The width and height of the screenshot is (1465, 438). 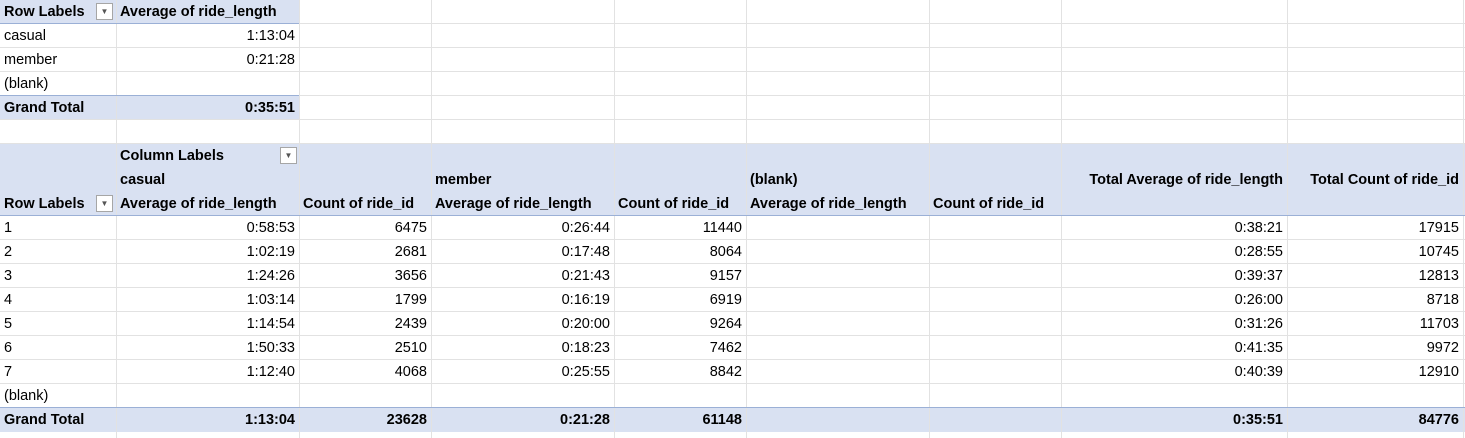 I want to click on pivot2-row-label: 6, so click(x=58, y=348).